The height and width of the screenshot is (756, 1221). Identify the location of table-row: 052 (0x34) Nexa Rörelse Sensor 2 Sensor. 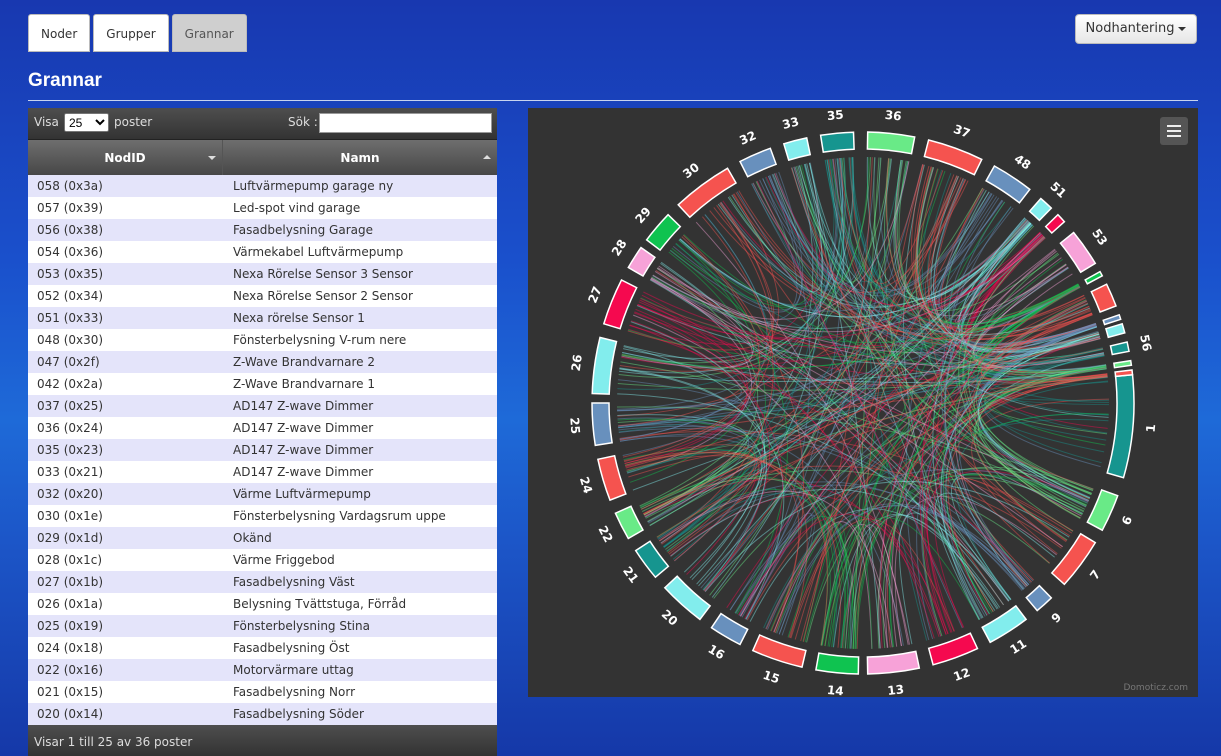
(262, 296).